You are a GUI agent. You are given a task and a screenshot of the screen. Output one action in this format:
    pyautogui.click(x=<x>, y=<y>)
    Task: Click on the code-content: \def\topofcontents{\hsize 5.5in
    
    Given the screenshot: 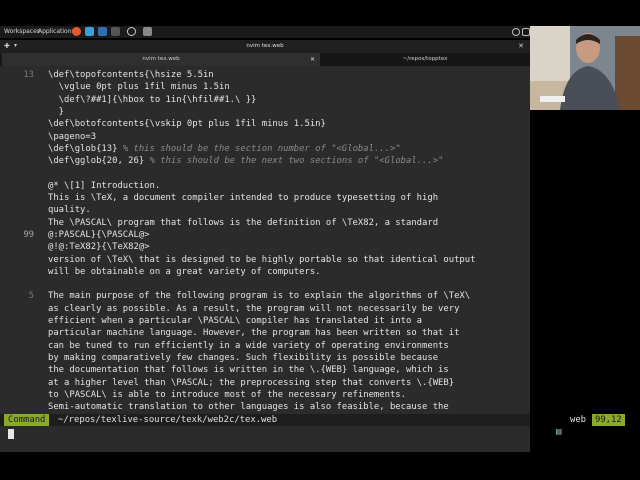 What is the action you would take?
    pyautogui.click(x=131, y=75)
    